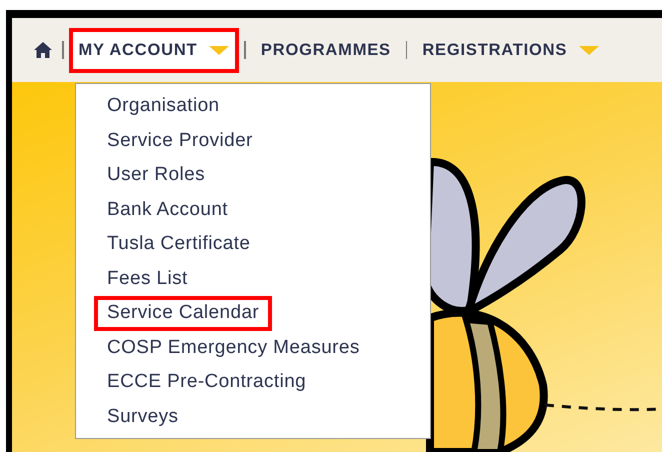 The width and height of the screenshot is (662, 452). Describe the element at coordinates (233, 347) in the screenshot. I see `menu-item: COSP Emergency Measures` at that location.